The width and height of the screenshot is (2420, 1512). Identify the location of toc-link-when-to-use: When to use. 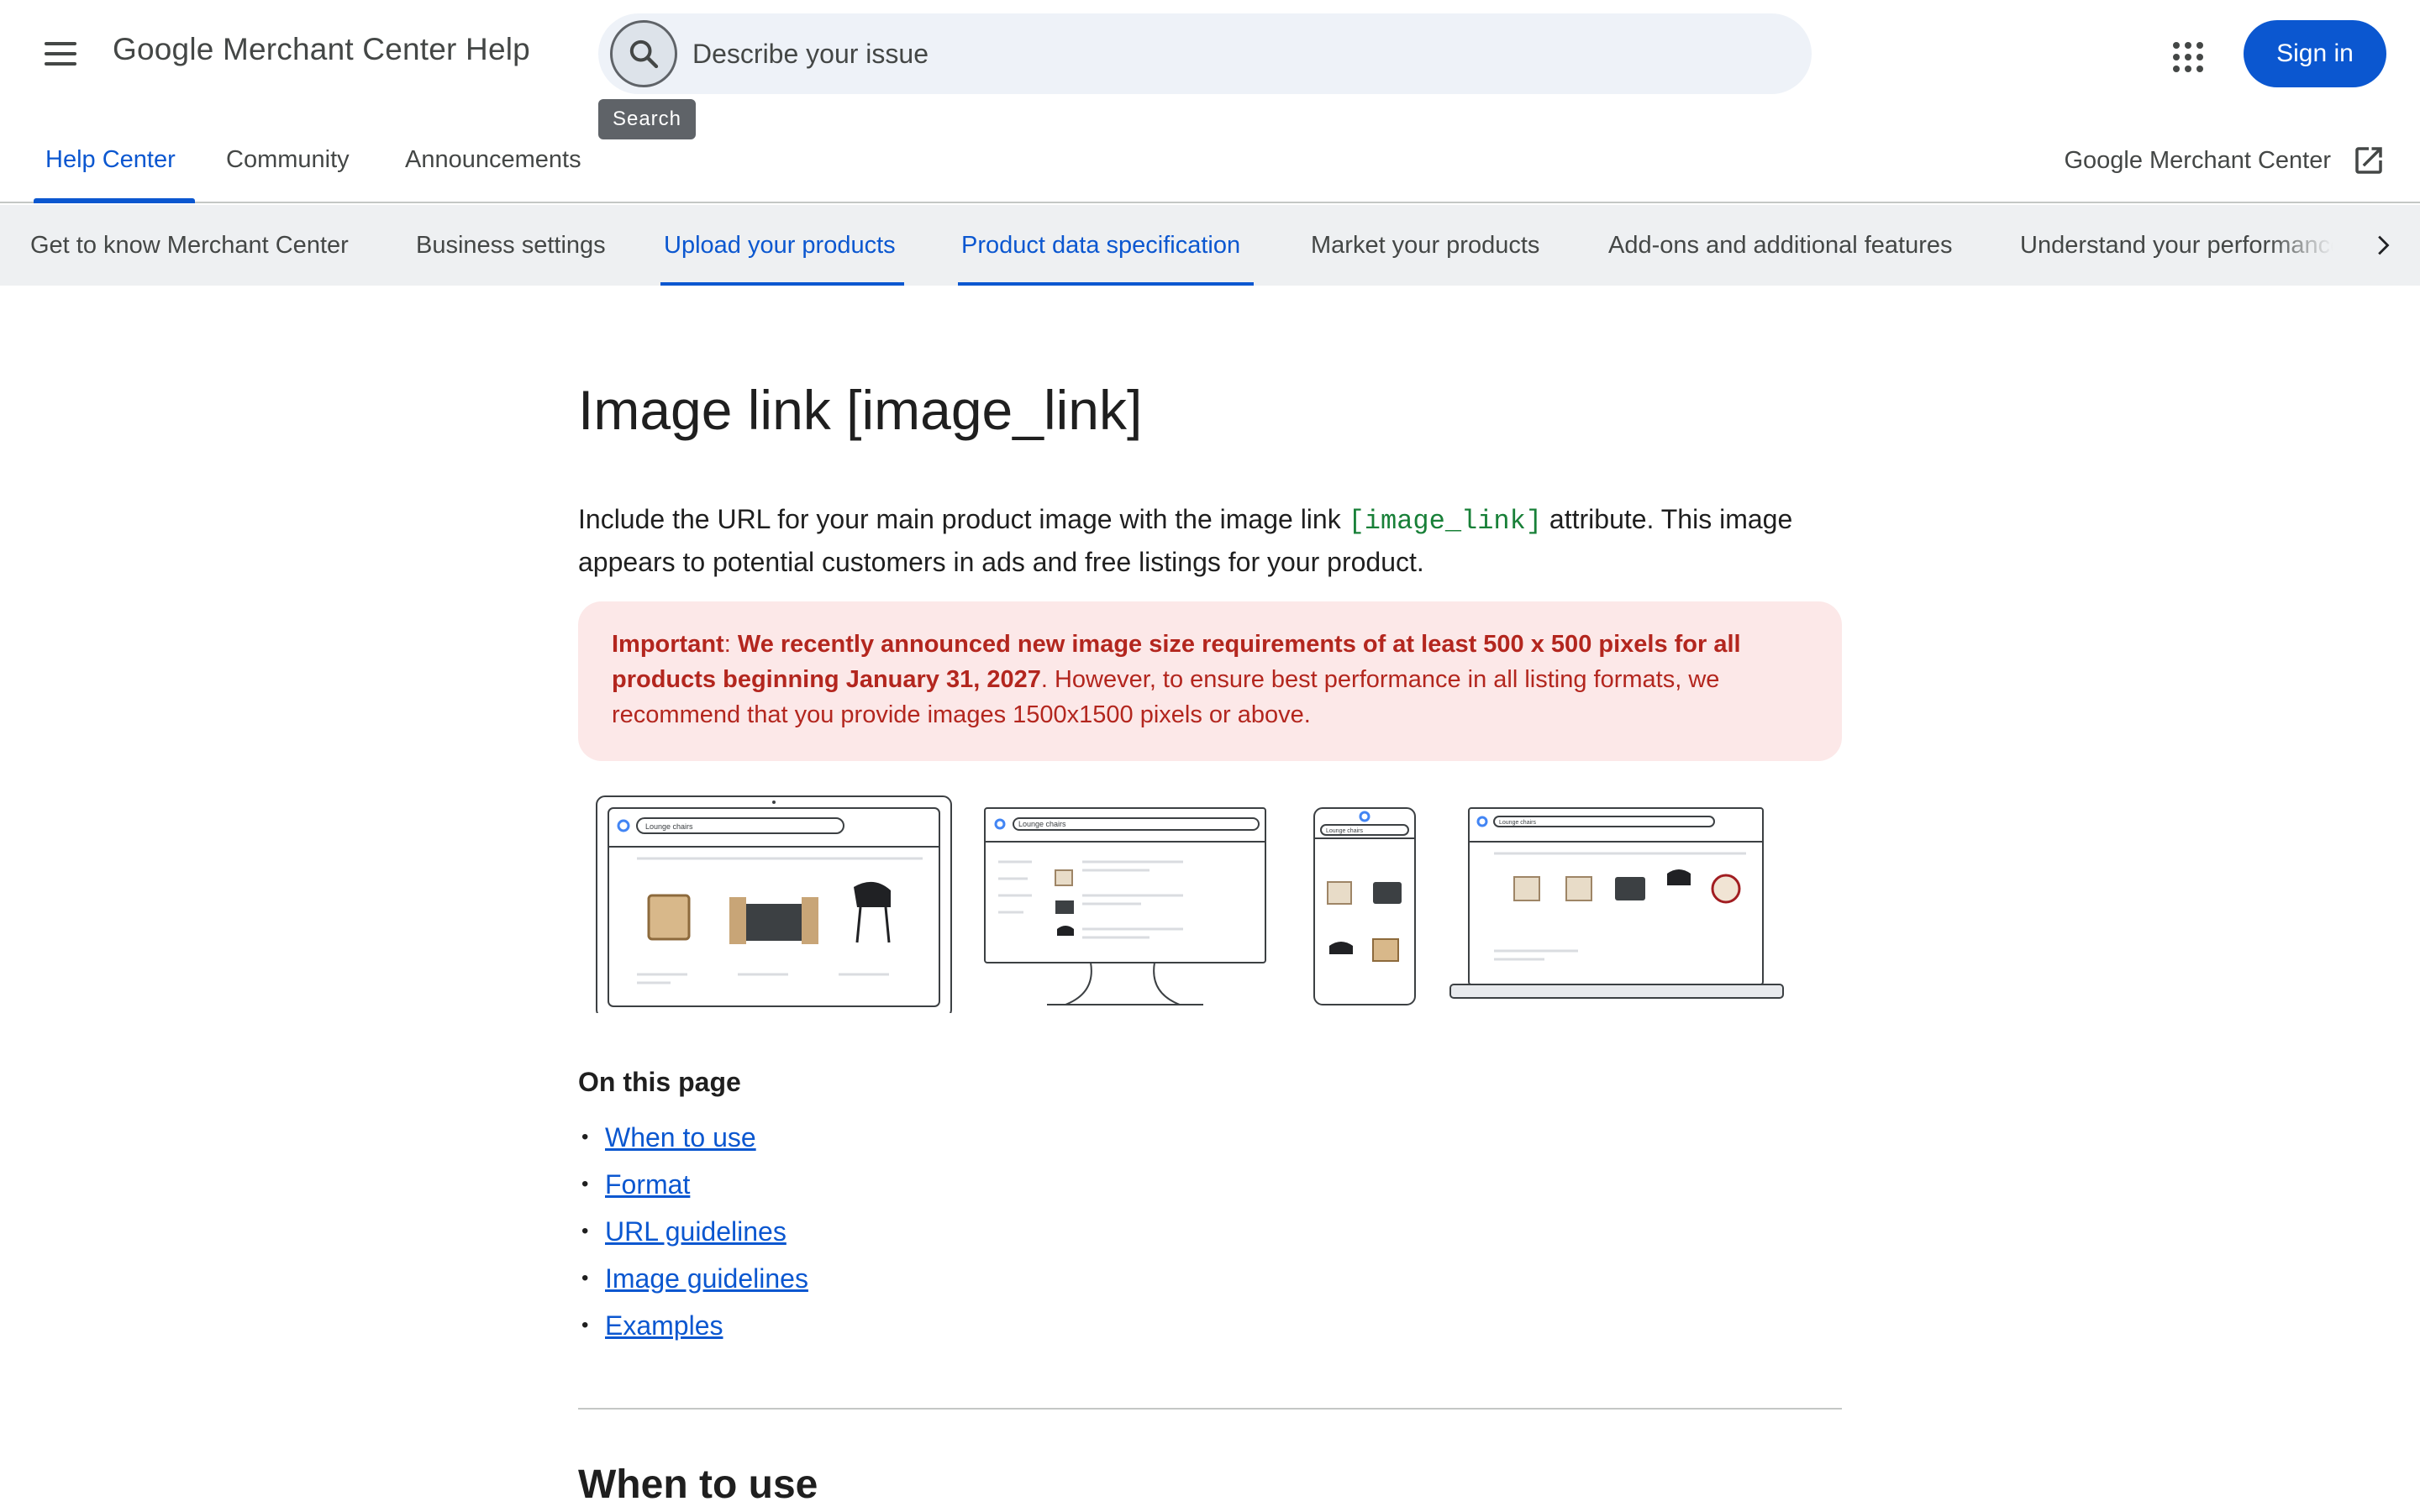
(680, 1137).